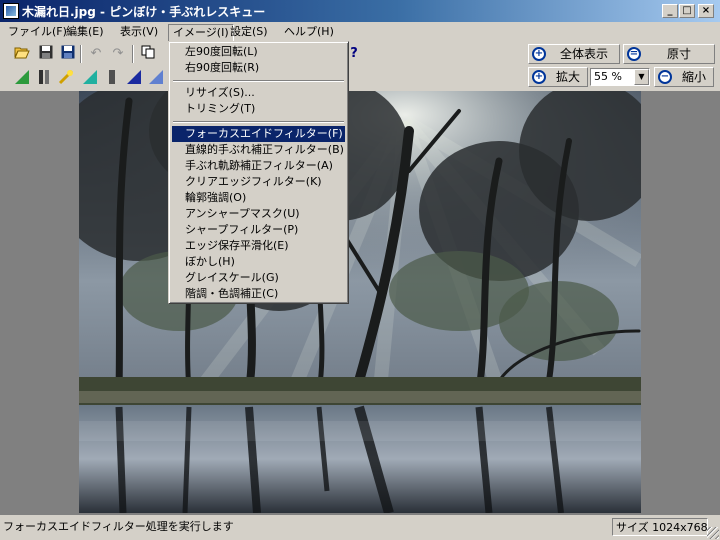 This screenshot has width=720, height=540. What do you see at coordinates (148, 54) in the screenshot?
I see `copy-icon` at bounding box center [148, 54].